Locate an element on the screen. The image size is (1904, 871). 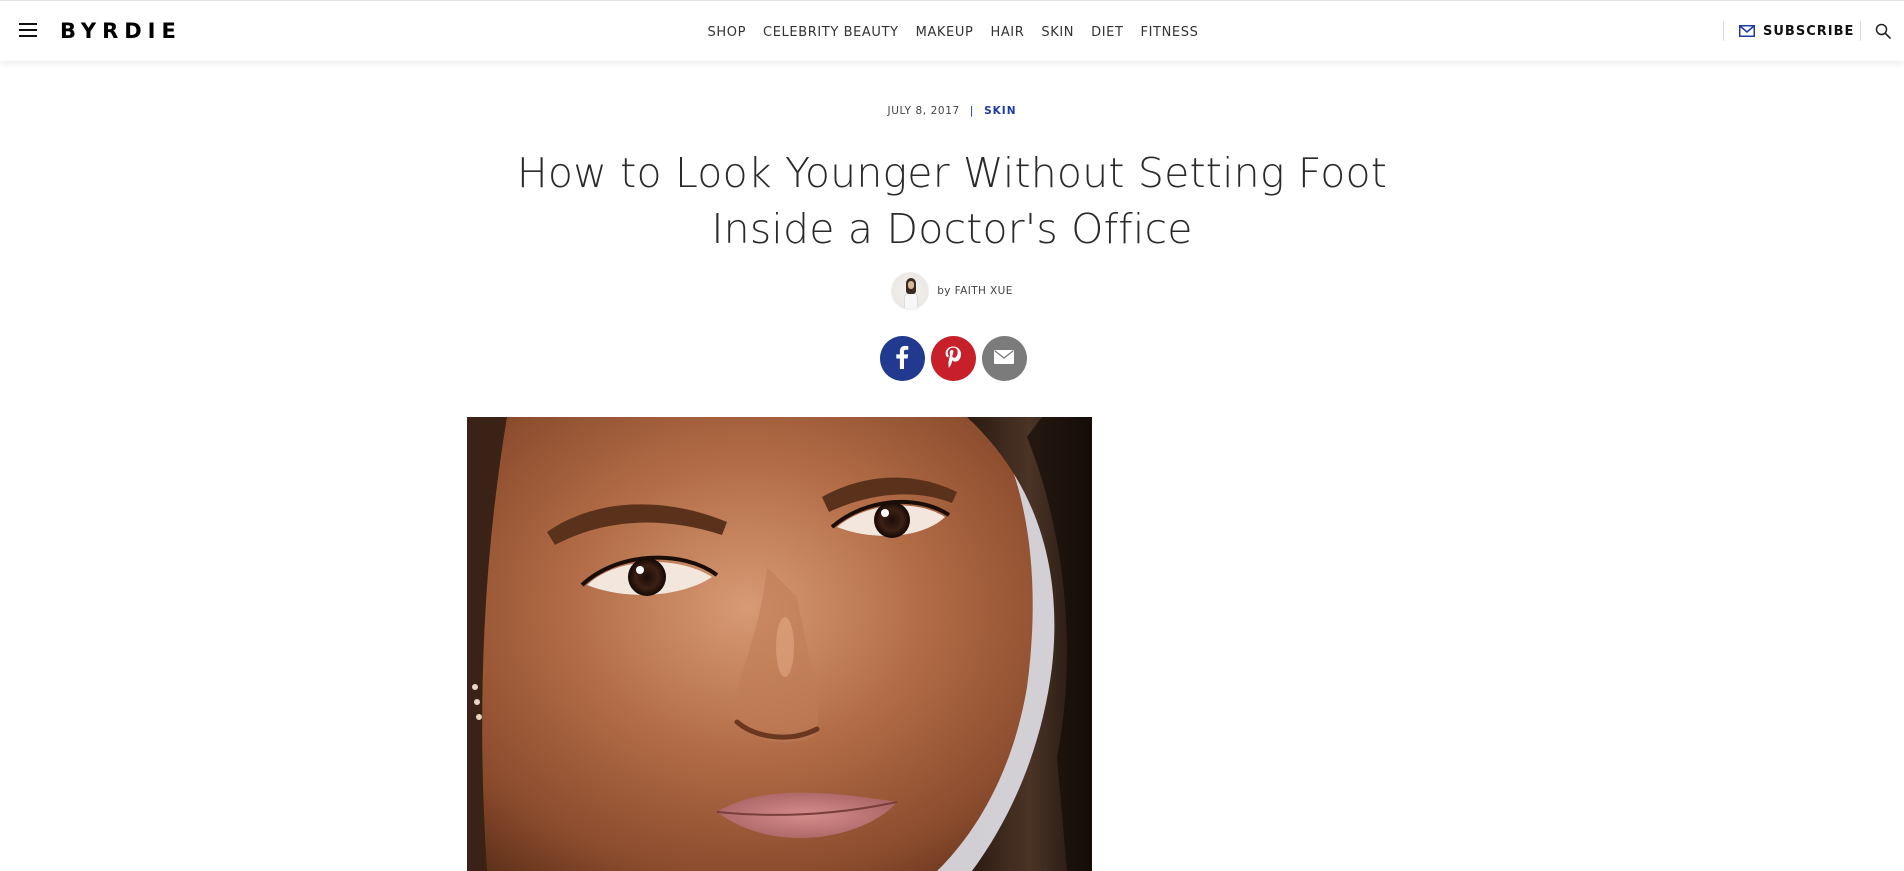
nav-item-hair: HAIR is located at coordinates (1007, 32).